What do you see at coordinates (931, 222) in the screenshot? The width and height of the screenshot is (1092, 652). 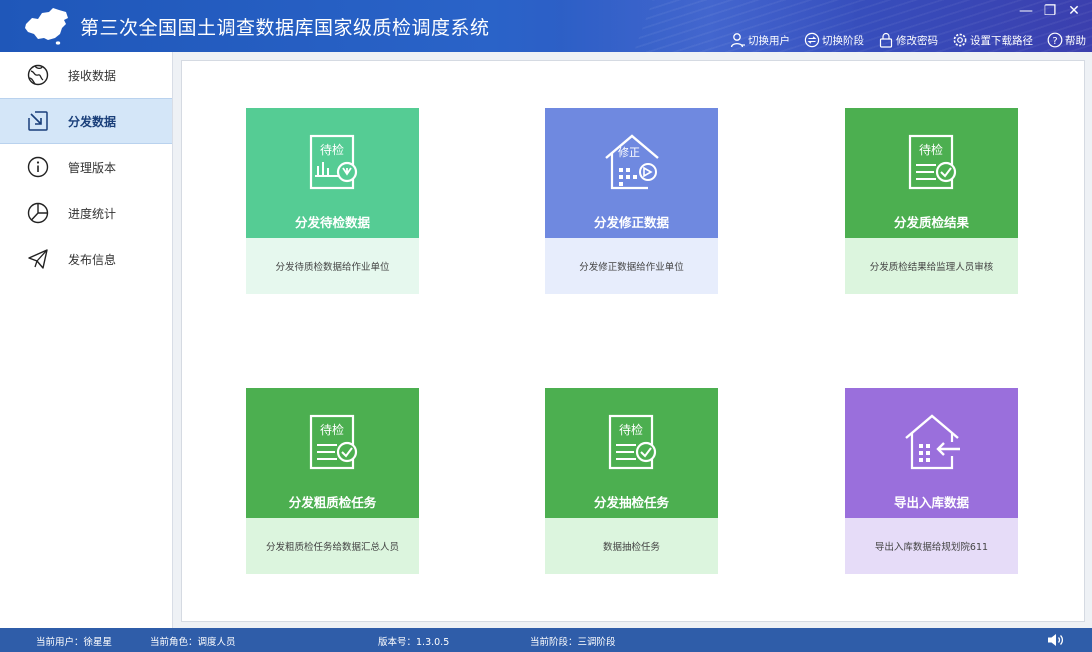 I see `card-title: 分发质检结果` at bounding box center [931, 222].